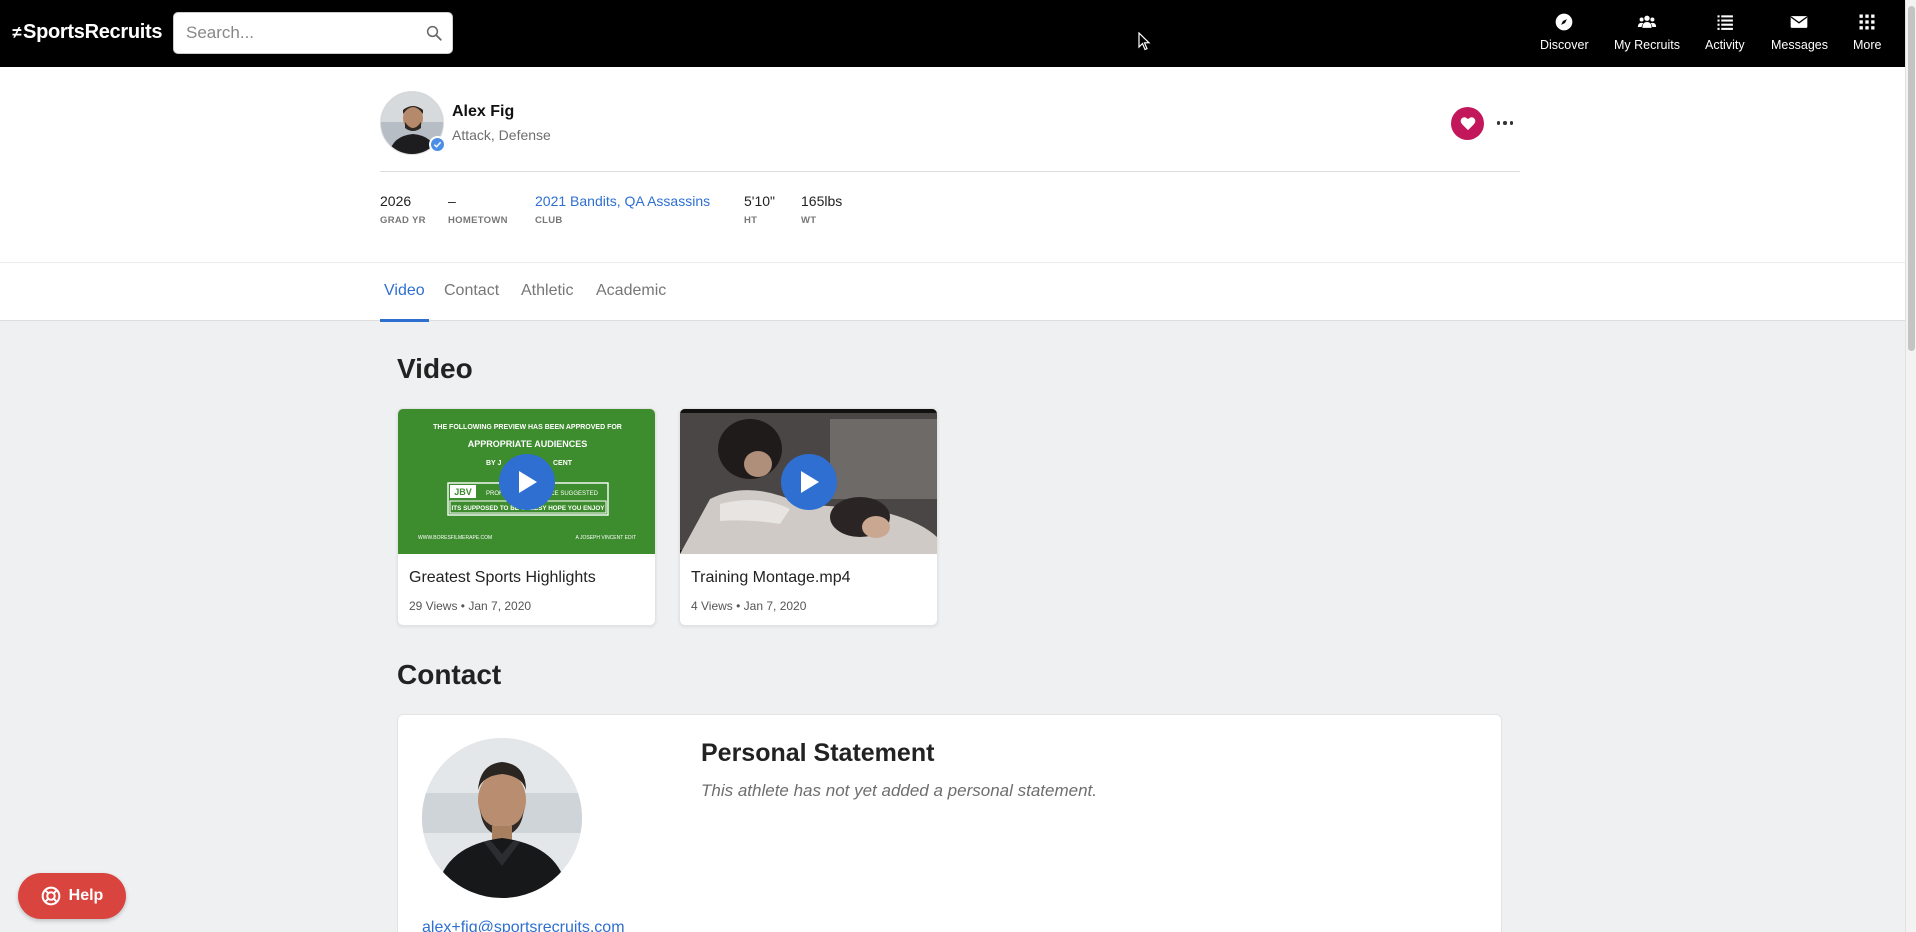 The width and height of the screenshot is (1916, 932). Describe the element at coordinates (760, 201) in the screenshot. I see `stat-value: 5'10"` at that location.